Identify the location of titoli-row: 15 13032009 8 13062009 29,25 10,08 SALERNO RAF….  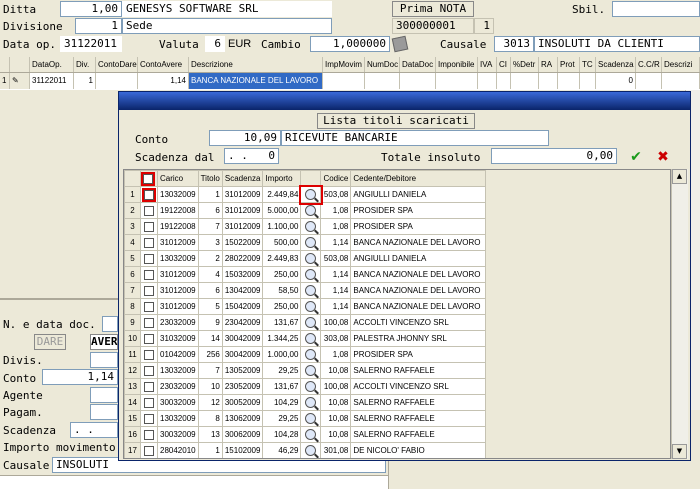
(305, 418).